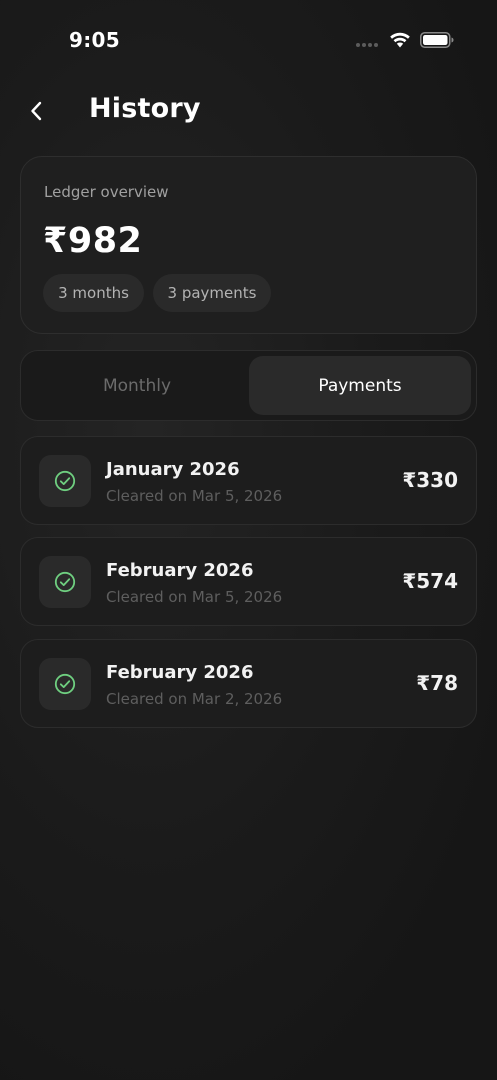 The width and height of the screenshot is (497, 1080). I want to click on status-time: 9:05, so click(94, 40).